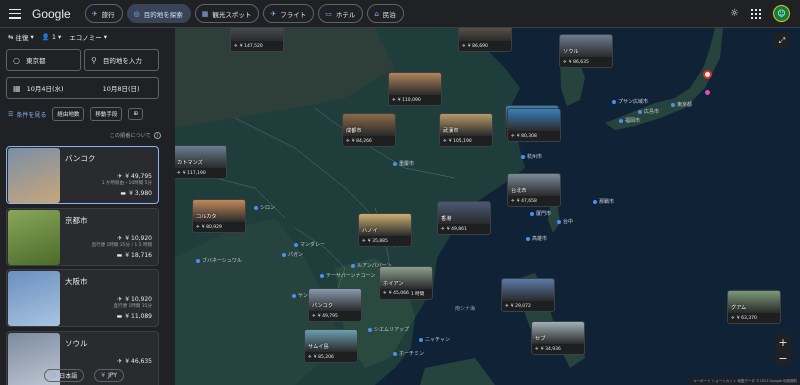  Describe the element at coordinates (52, 37) in the screenshot. I see `passengers-select: 👤 1 ▾` at that location.